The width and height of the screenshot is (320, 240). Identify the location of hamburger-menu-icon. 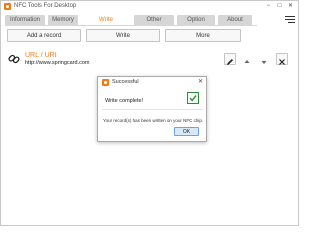
(290, 20).